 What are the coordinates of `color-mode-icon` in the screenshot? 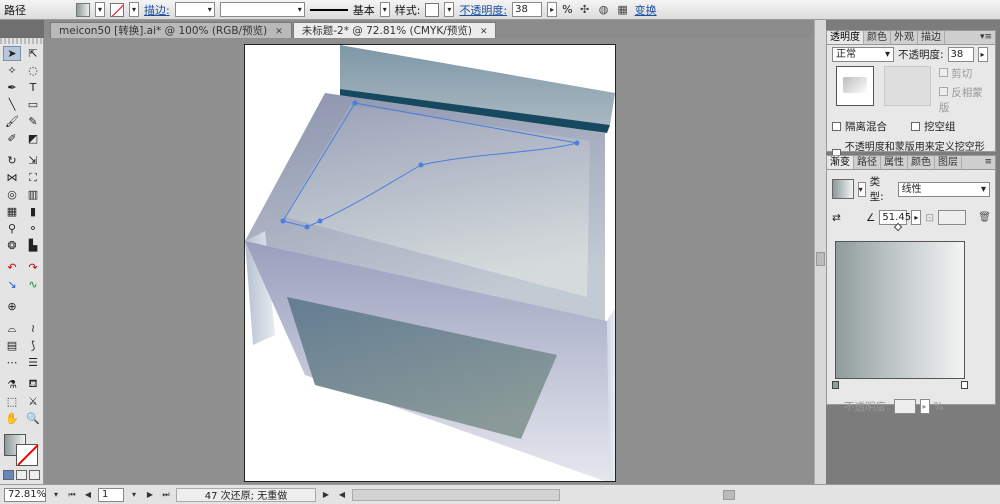 It's located at (8, 475).